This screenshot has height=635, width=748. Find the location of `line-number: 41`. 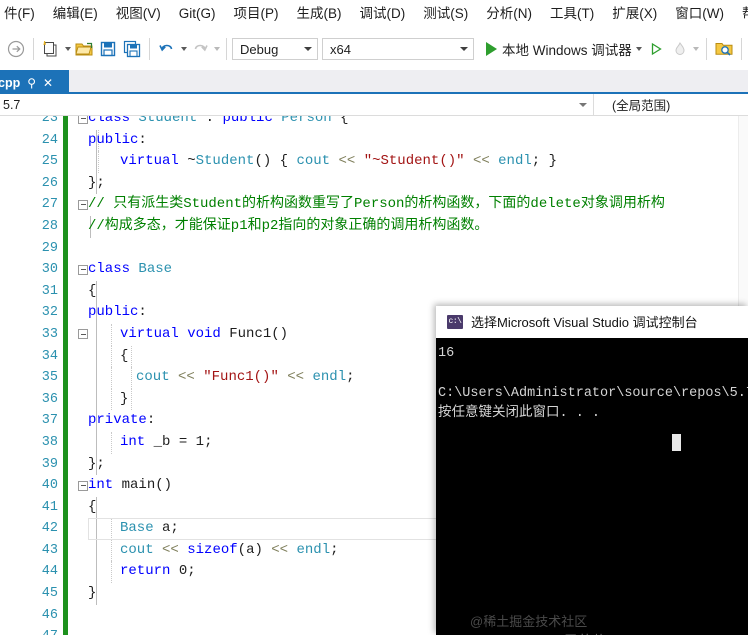

line-number: 41 is located at coordinates (49, 507).